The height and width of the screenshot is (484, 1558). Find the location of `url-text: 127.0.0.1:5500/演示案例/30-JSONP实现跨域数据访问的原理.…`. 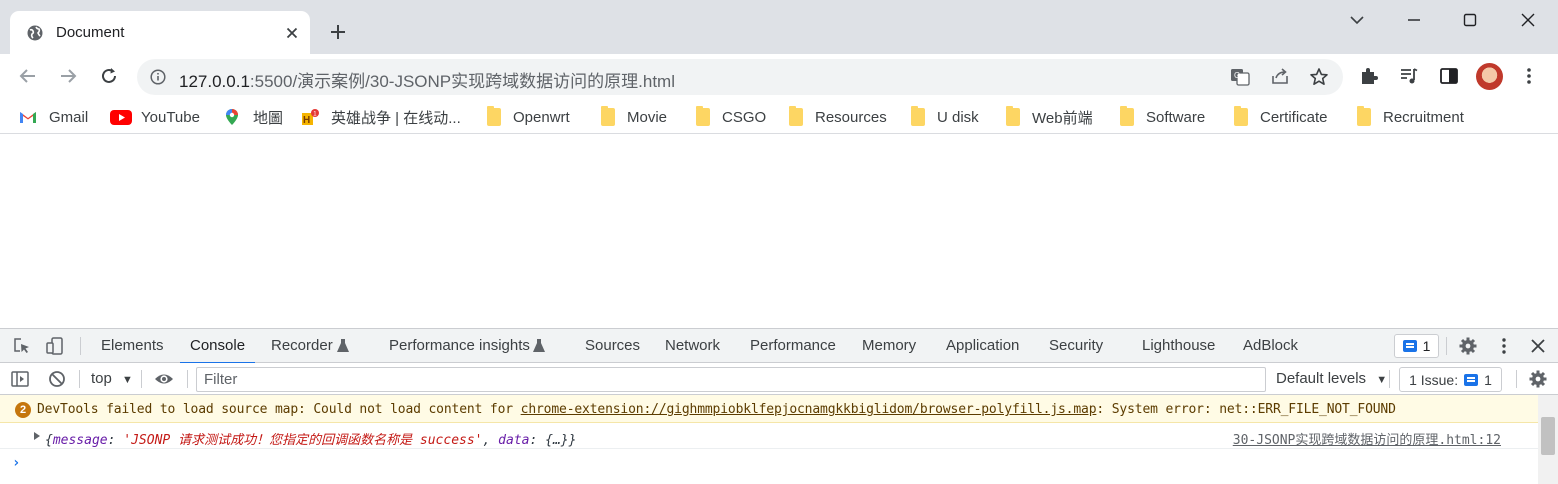

url-text: 127.0.0.1:5500/演示案例/30-JSONP实现跨域数据访问的原理.… is located at coordinates (427, 79).